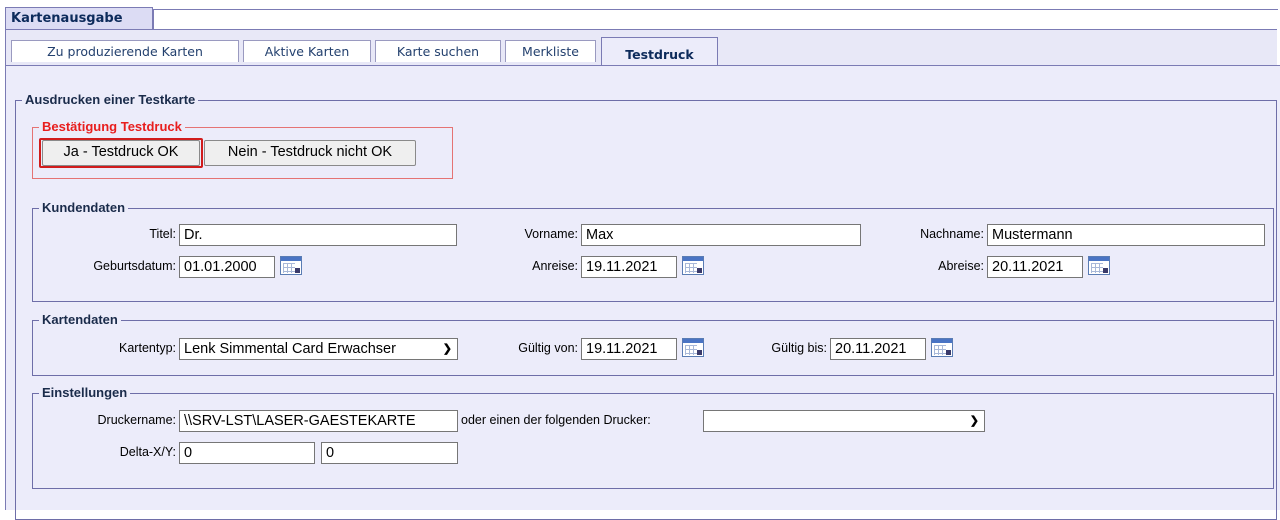  Describe the element at coordinates (318, 235) in the screenshot. I see `titel-field: Dr.` at that location.